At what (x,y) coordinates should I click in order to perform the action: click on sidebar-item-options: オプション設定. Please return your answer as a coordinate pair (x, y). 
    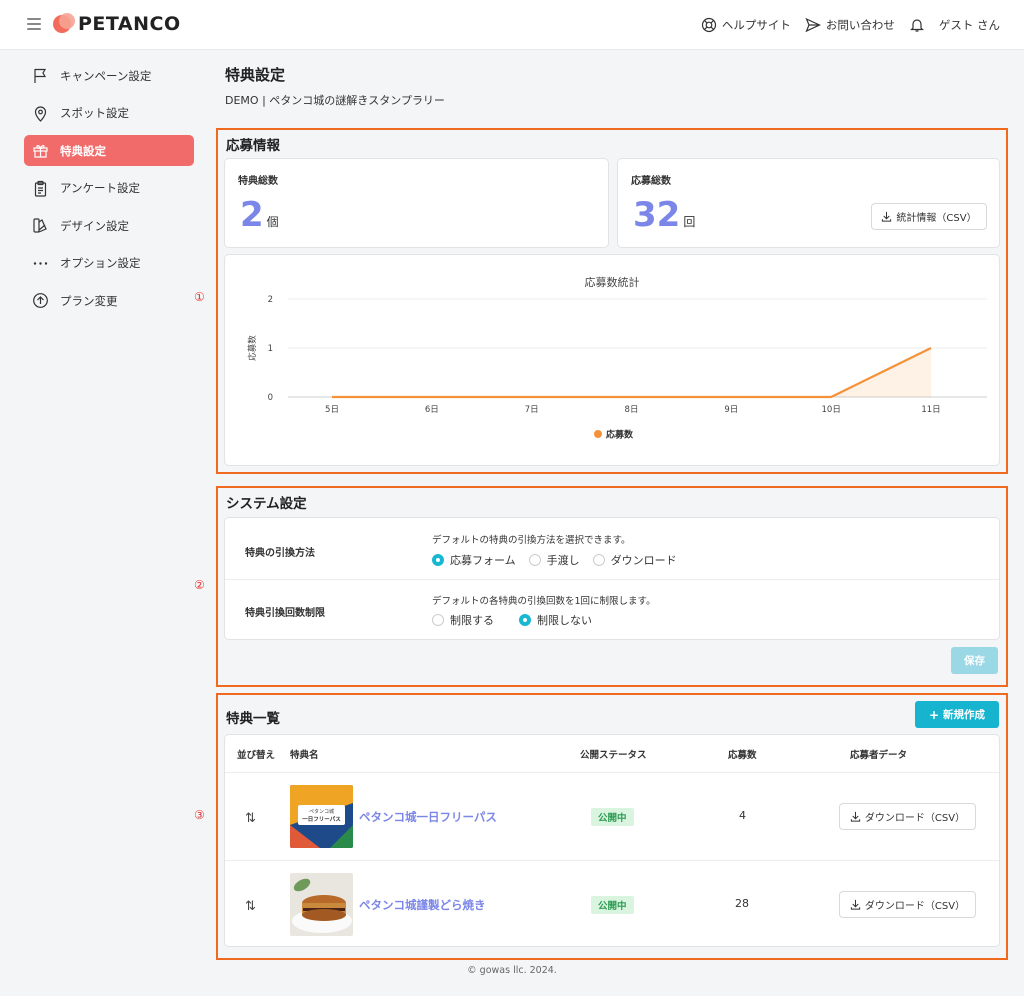
    Looking at the image, I should click on (109, 263).